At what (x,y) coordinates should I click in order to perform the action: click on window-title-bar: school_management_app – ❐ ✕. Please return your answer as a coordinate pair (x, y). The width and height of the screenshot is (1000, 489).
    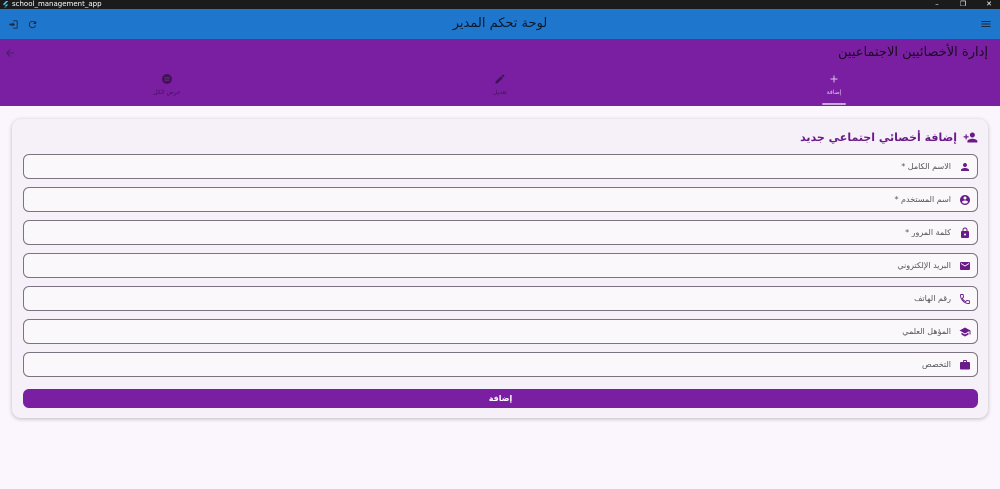
    Looking at the image, I should click on (500, 4).